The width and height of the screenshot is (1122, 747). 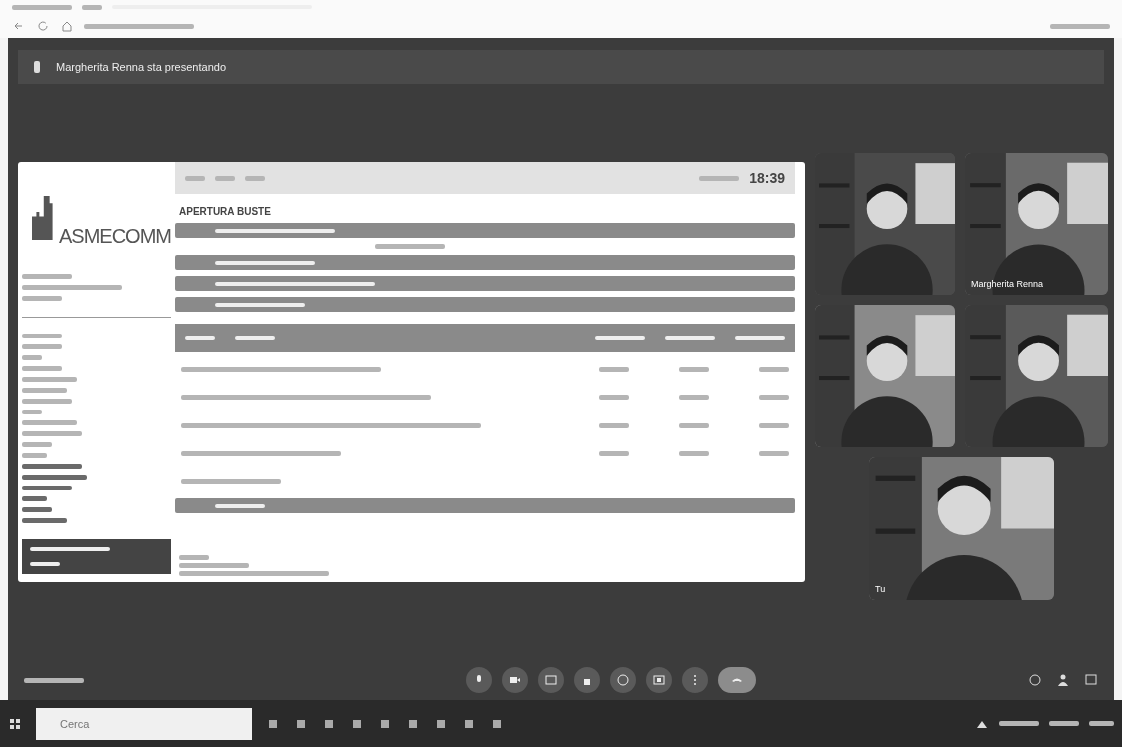 I want to click on participant-name: Tu, so click(x=880, y=588).